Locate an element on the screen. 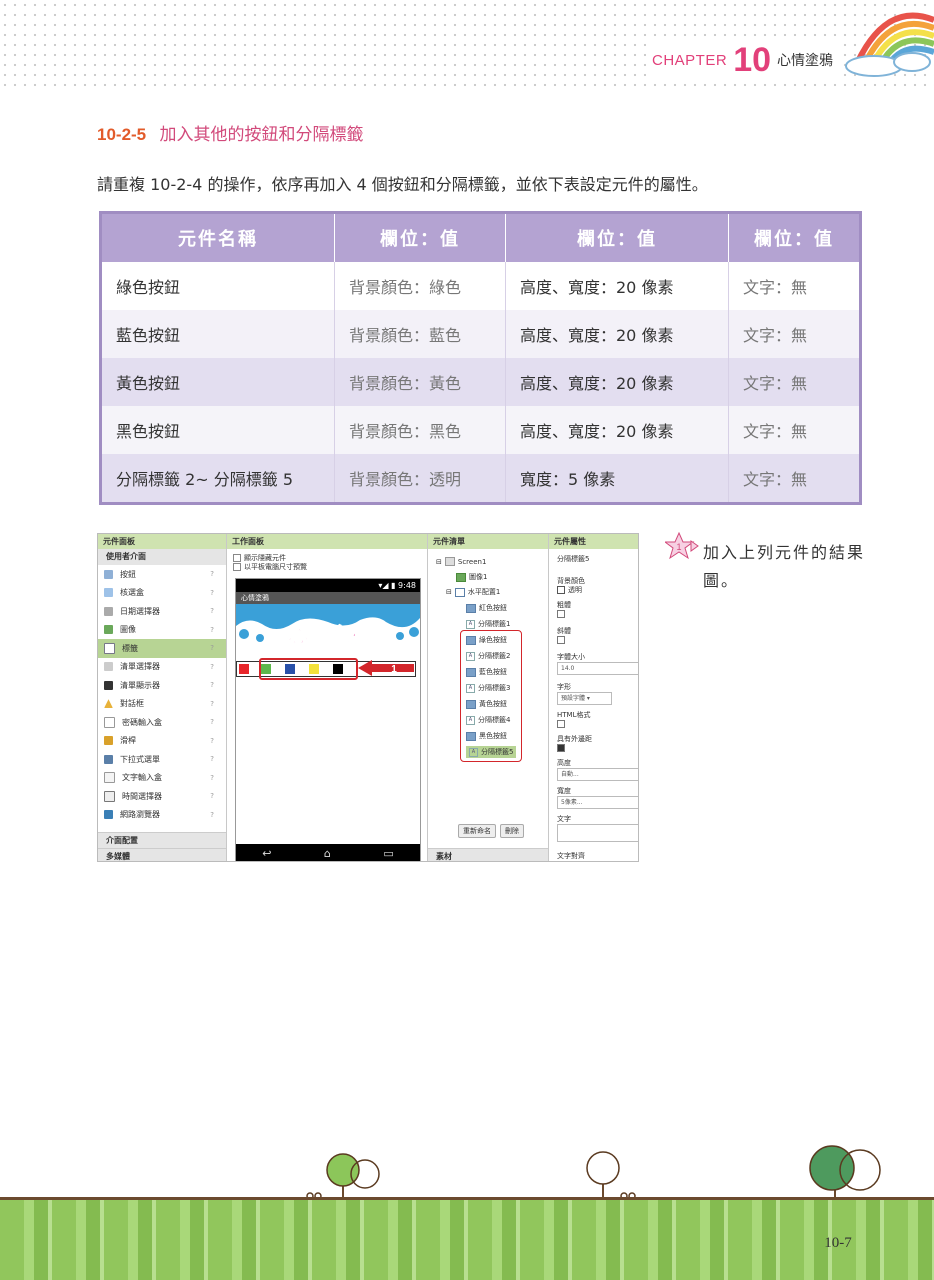 The height and width of the screenshot is (1280, 934). tree-item-label1: A 分隔標籤1 is located at coordinates (488, 624).